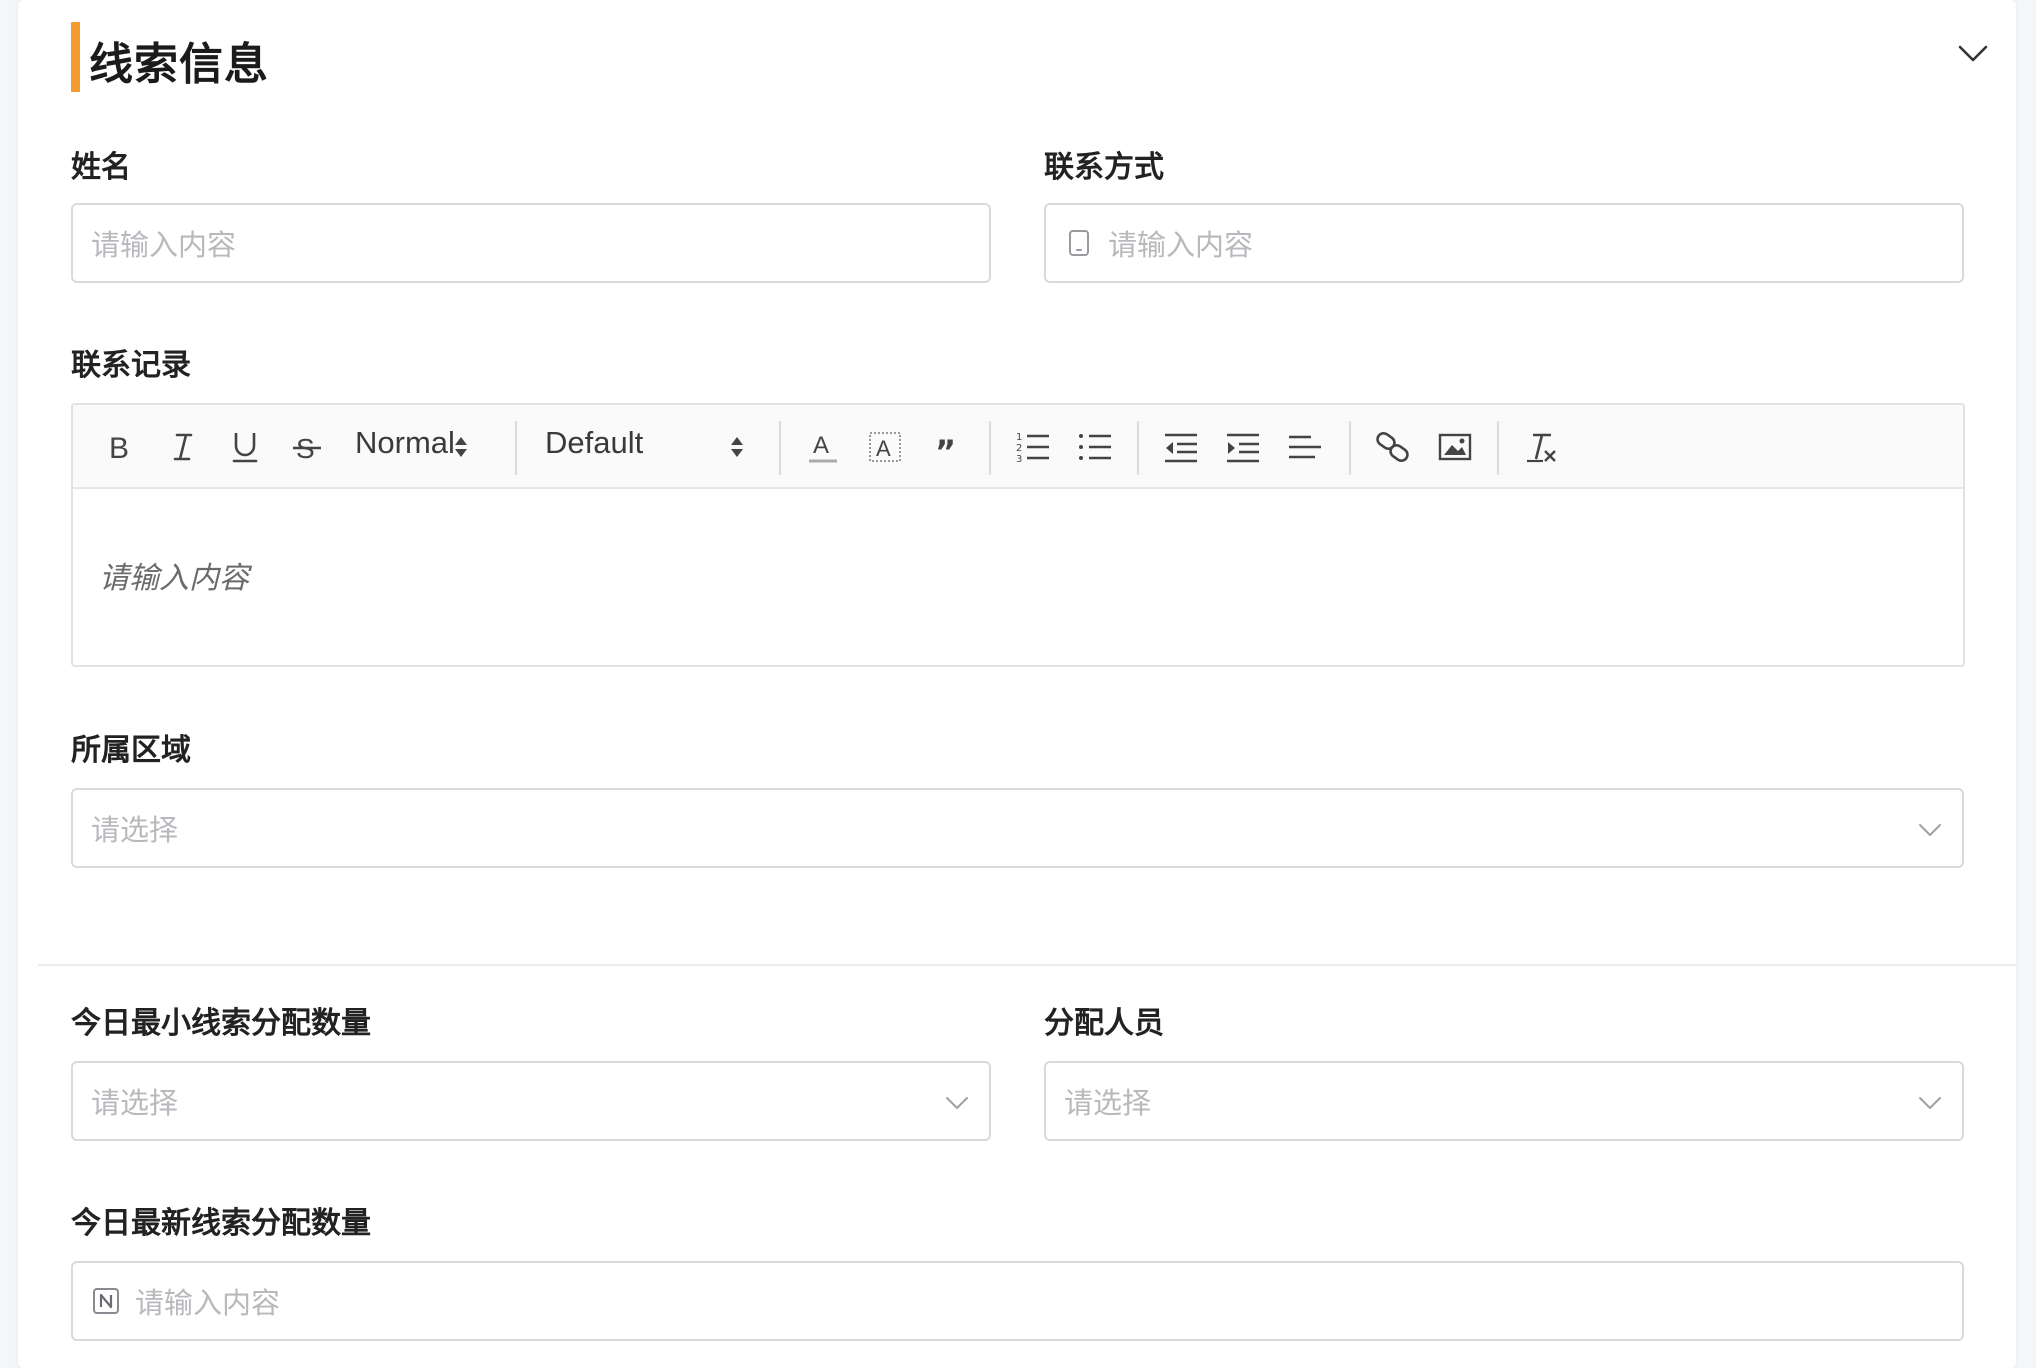  What do you see at coordinates (183, 447) in the screenshot?
I see `italic-icon` at bounding box center [183, 447].